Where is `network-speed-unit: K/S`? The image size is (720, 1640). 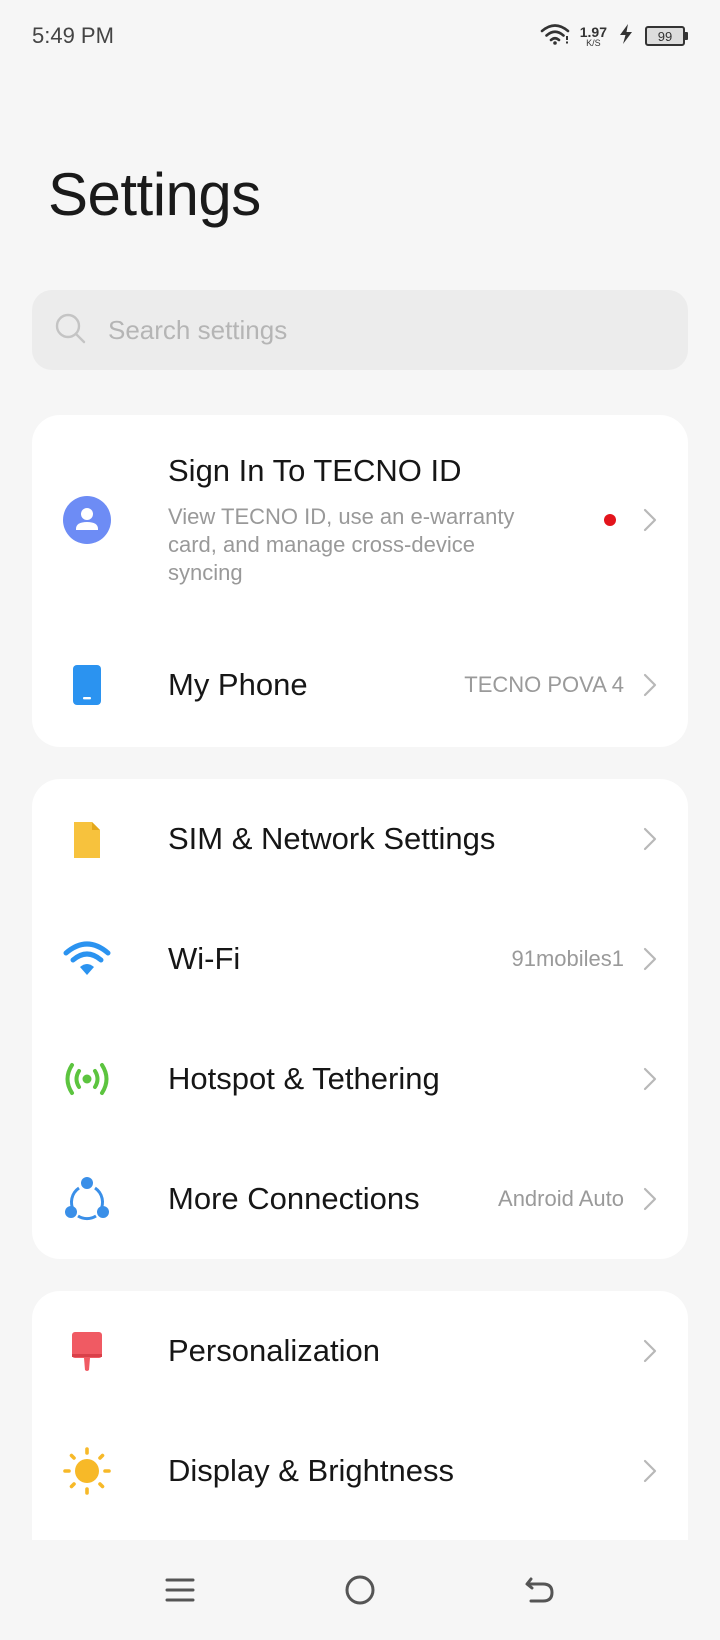 network-speed-unit: K/S is located at coordinates (593, 42).